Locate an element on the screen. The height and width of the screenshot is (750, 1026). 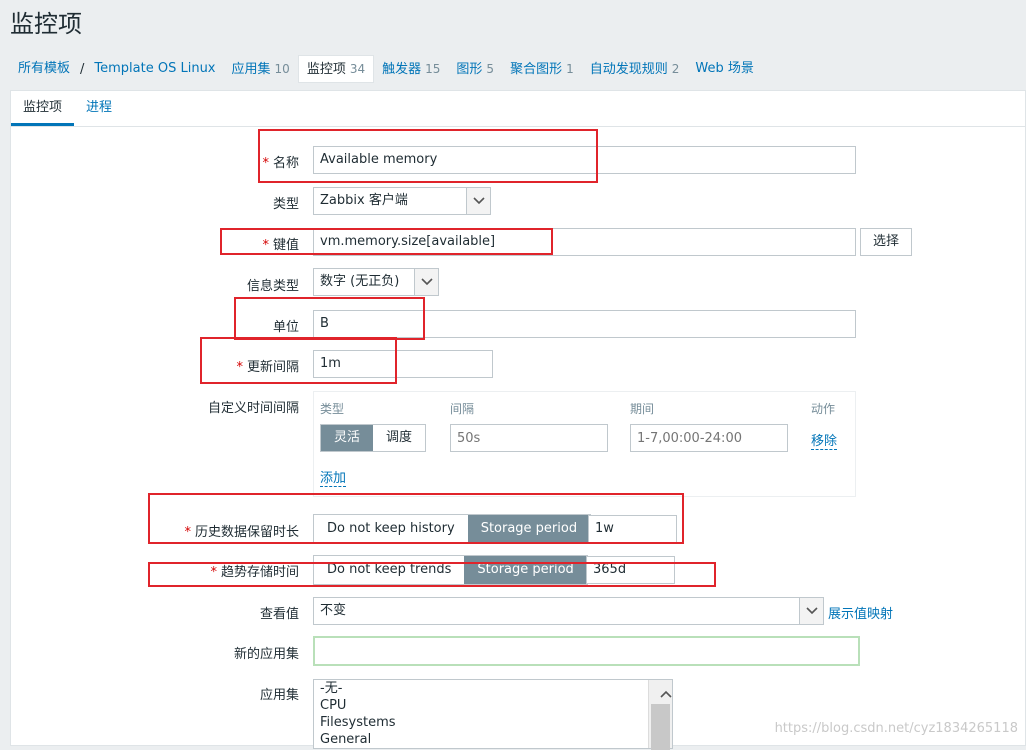
apps-label: 应用集 is located at coordinates (279, 695).